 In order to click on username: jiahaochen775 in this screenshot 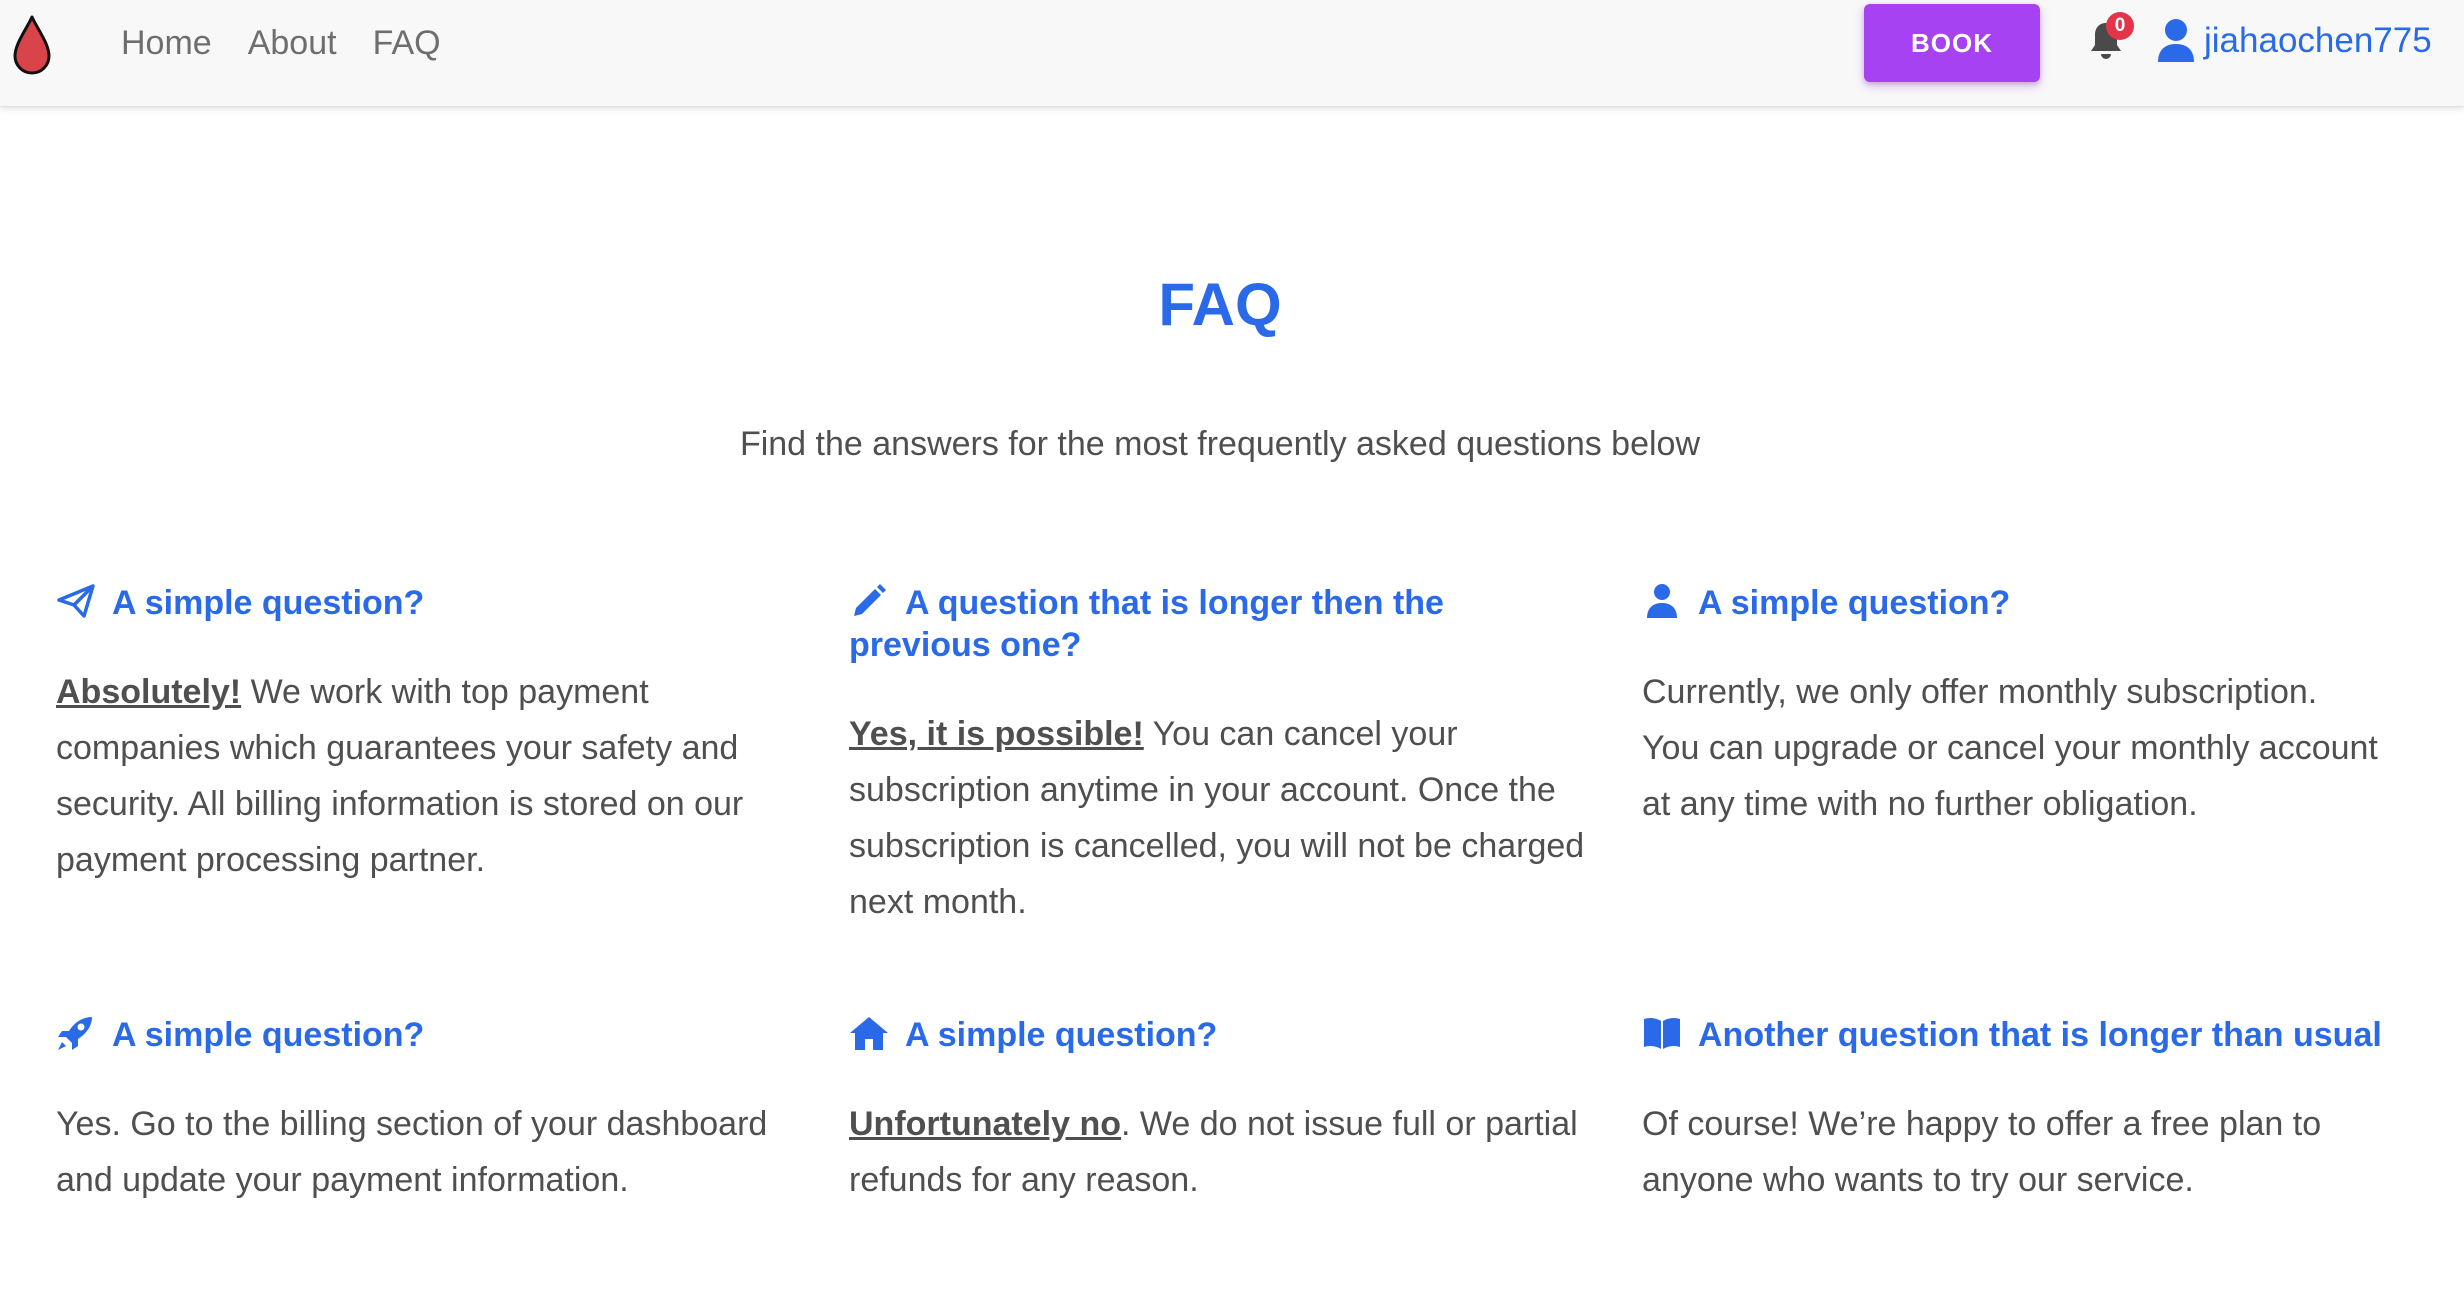, I will do `click(2318, 40)`.